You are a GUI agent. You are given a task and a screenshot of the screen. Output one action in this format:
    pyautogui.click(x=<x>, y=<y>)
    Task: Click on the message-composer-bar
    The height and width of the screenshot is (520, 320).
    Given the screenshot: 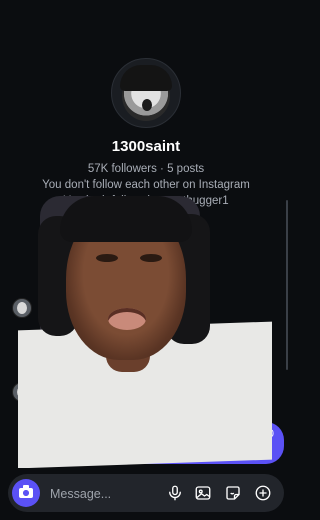 What is the action you would take?
    pyautogui.click(x=146, y=494)
    